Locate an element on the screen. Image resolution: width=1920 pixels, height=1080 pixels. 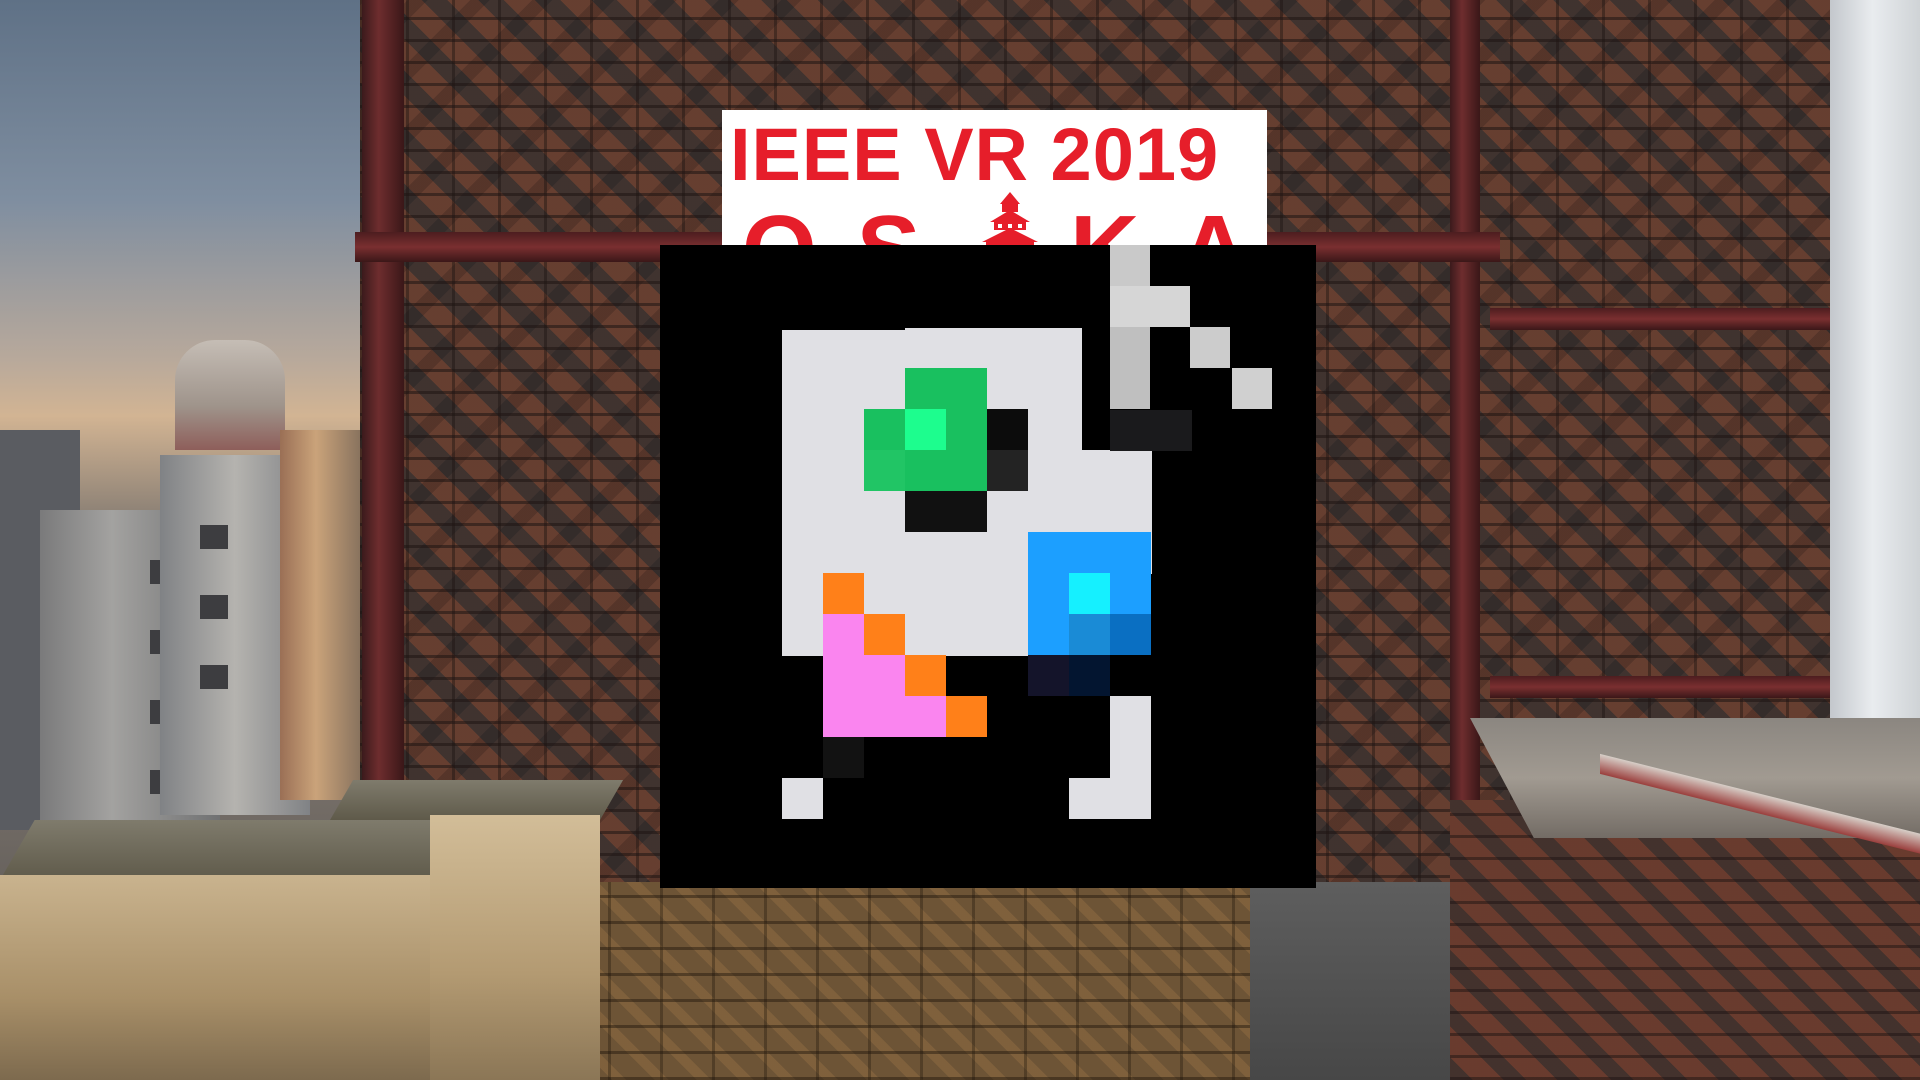
balcony-wall is located at coordinates (1685, 940).